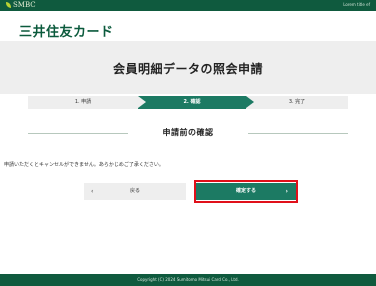 This screenshot has width=376, height=286. I want to click on page-title: 会員明細データの照会申請, so click(187, 69).